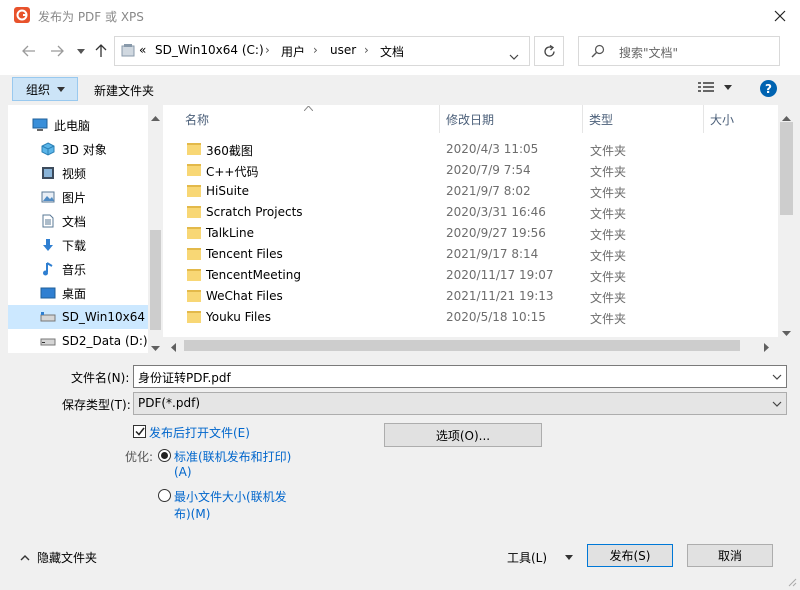 This screenshot has height=590, width=800. Describe the element at coordinates (124, 90) in the screenshot. I see `new-folder-button: 新建文件夹` at that location.